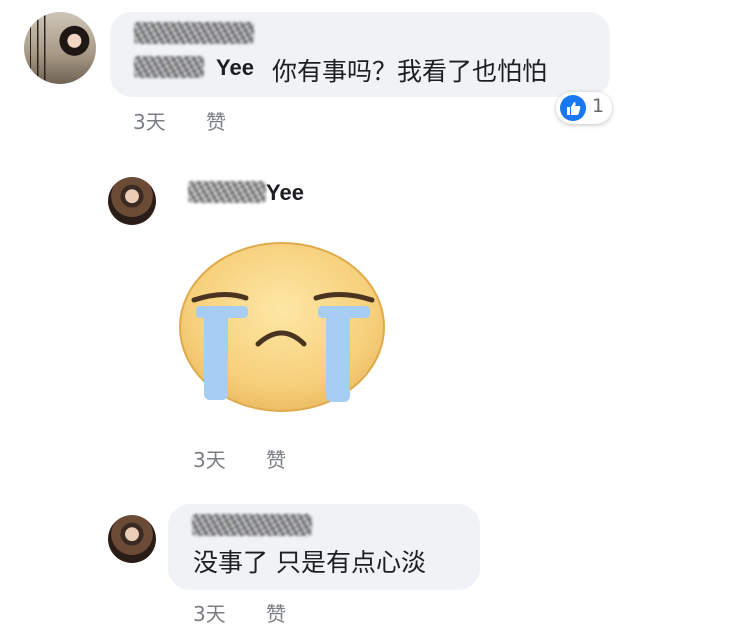 This screenshot has height=630, width=750. I want to click on reply-author-name: Yee, so click(285, 193).